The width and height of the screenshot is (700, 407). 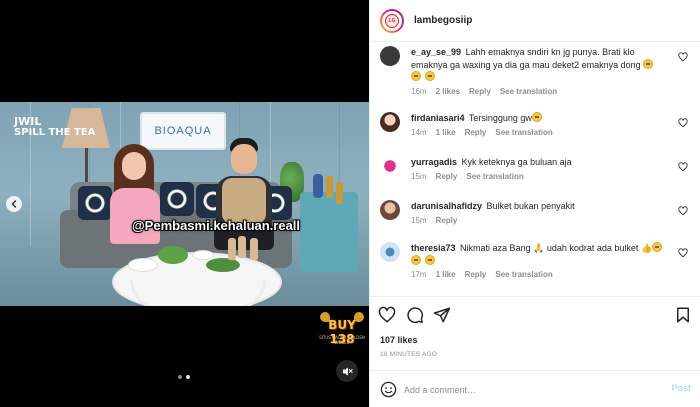 I want to click on previous-slide-button, so click(x=14, y=204).